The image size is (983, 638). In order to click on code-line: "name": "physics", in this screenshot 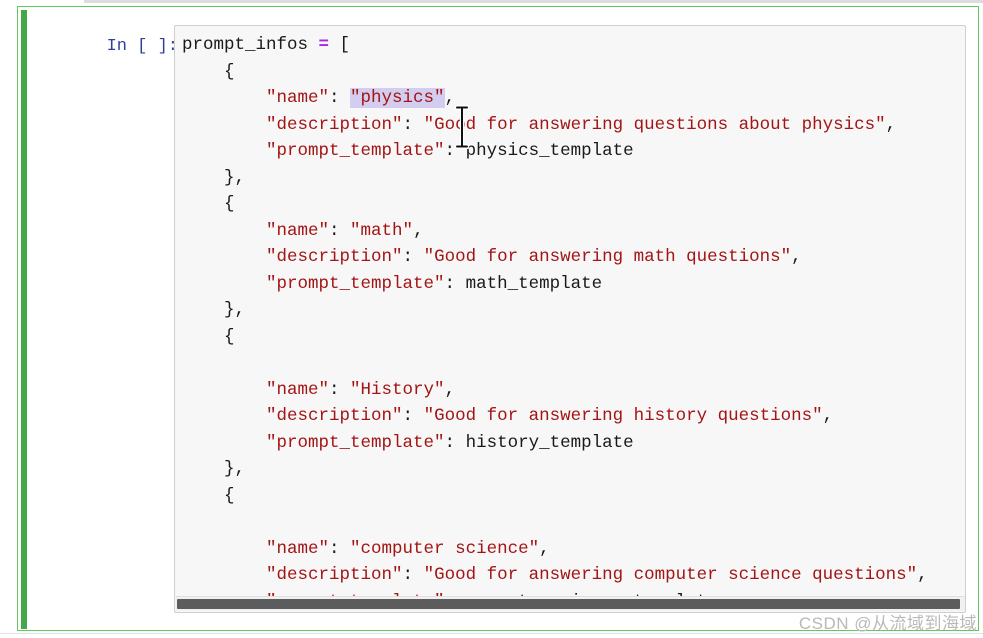, I will do `click(555, 98)`.